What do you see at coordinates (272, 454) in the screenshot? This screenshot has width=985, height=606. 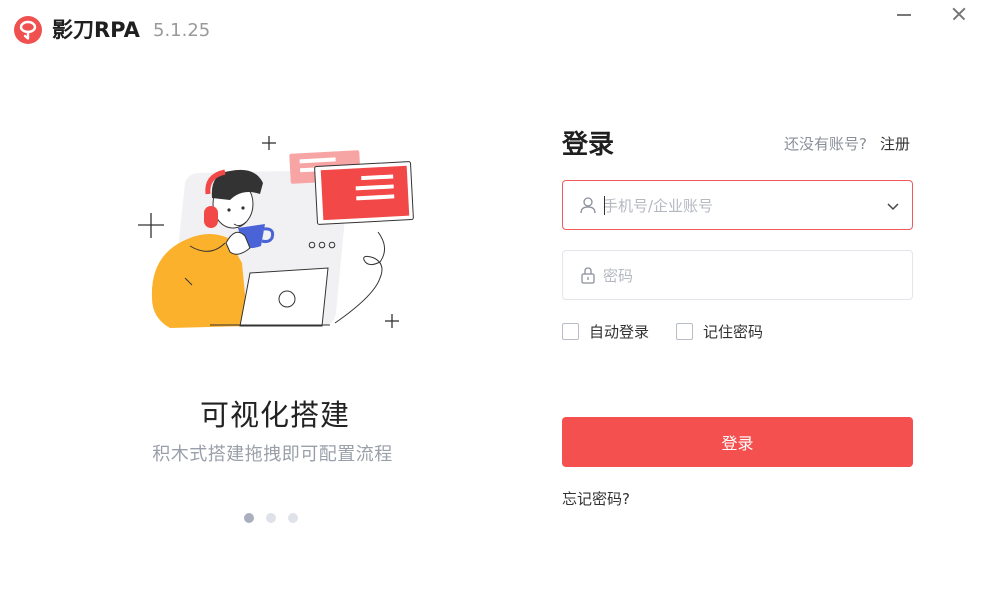 I see `slide-subtitle: 积木式搭建拖拽即可配置流程` at bounding box center [272, 454].